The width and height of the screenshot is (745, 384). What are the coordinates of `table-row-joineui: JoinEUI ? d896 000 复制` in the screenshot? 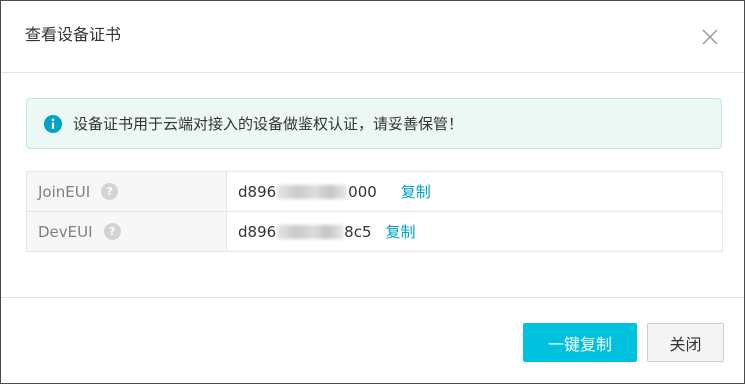 It's located at (375, 192).